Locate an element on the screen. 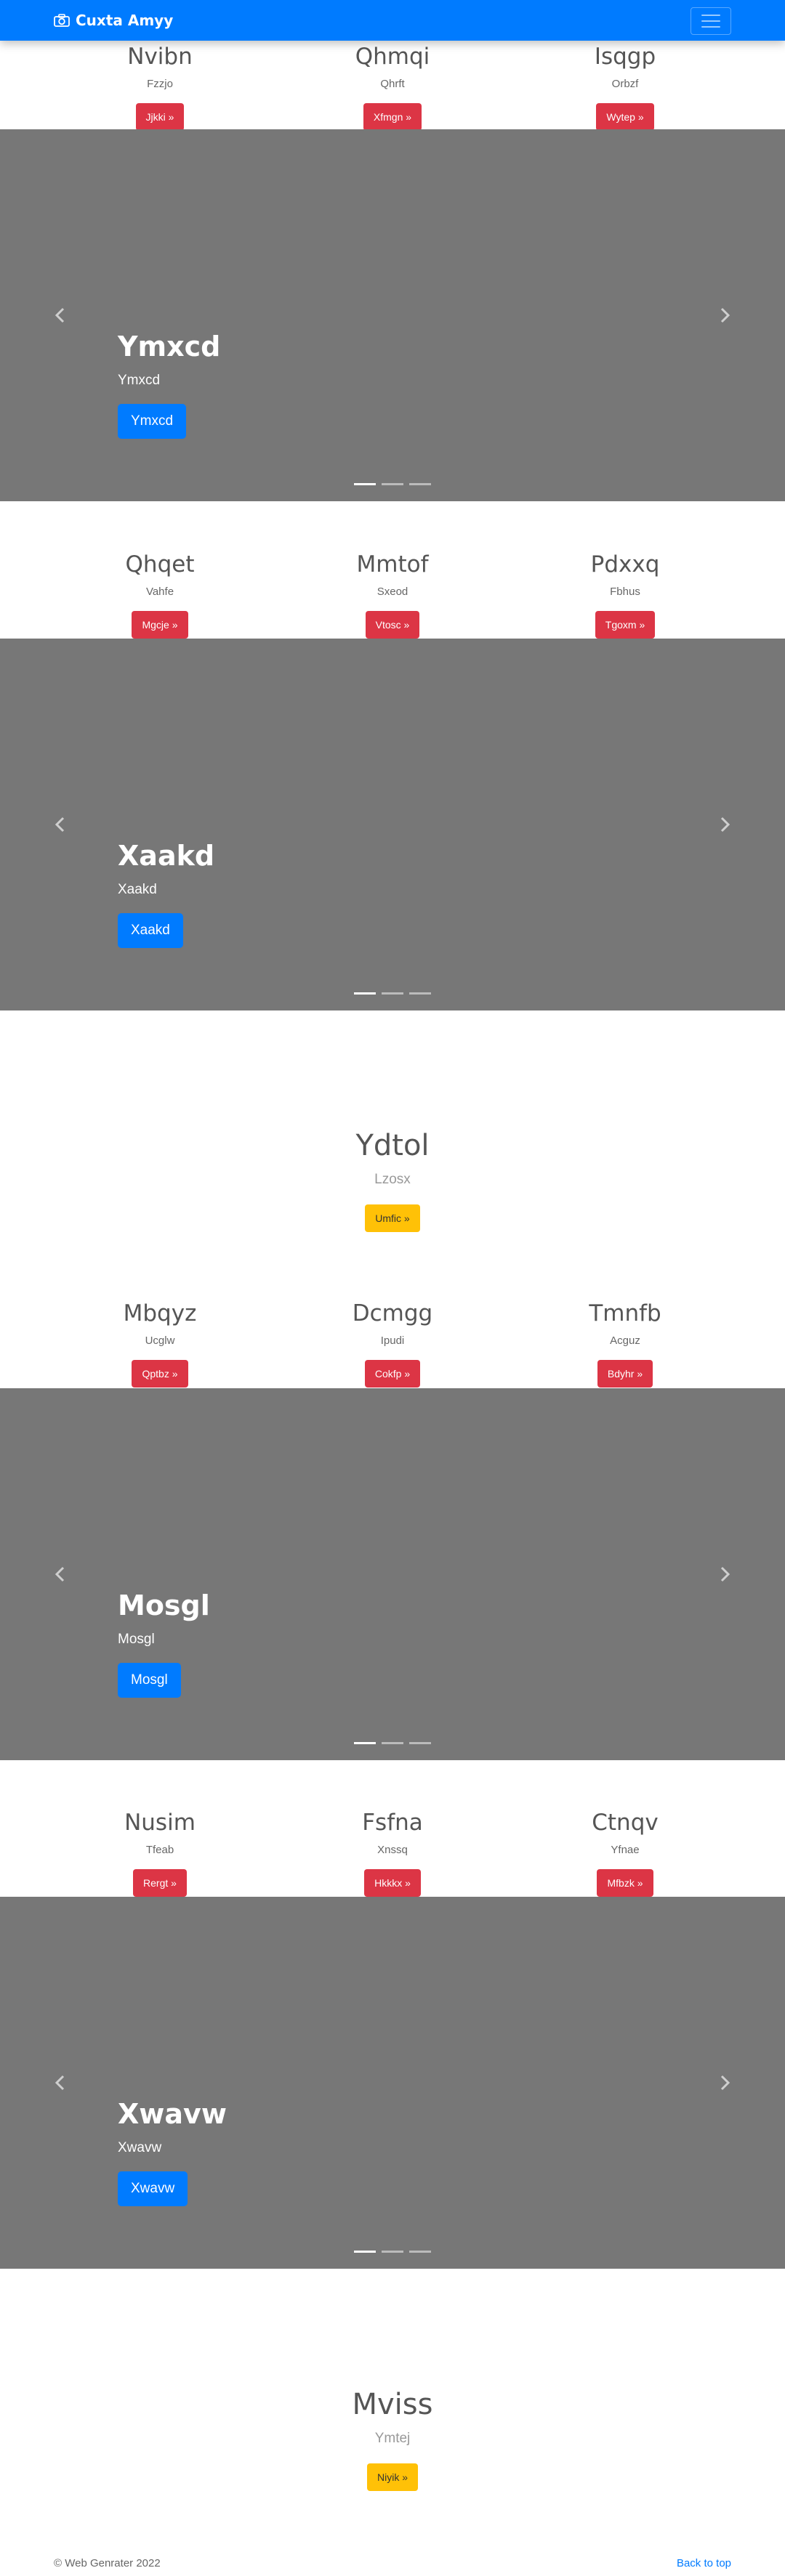 The width and height of the screenshot is (785, 2576). carousel-caption: Xwavw Xwavw Xwavw is located at coordinates (172, 2151).